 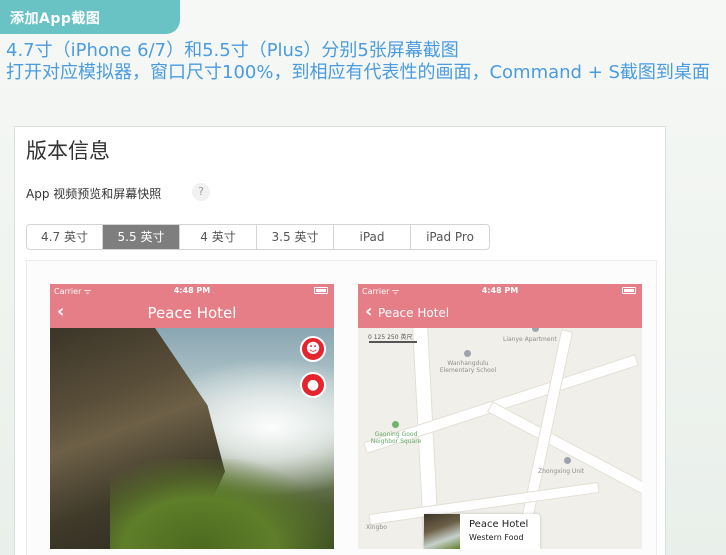 I want to click on screenshots-section-label: App 视频预览和屏幕快照, so click(x=94, y=194).